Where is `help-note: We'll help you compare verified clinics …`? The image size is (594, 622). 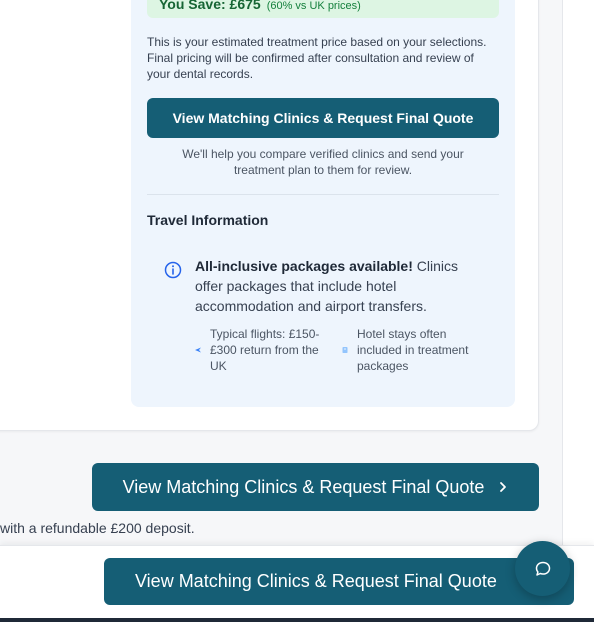 help-note: We'll help you compare verified clinics … is located at coordinates (323, 162).